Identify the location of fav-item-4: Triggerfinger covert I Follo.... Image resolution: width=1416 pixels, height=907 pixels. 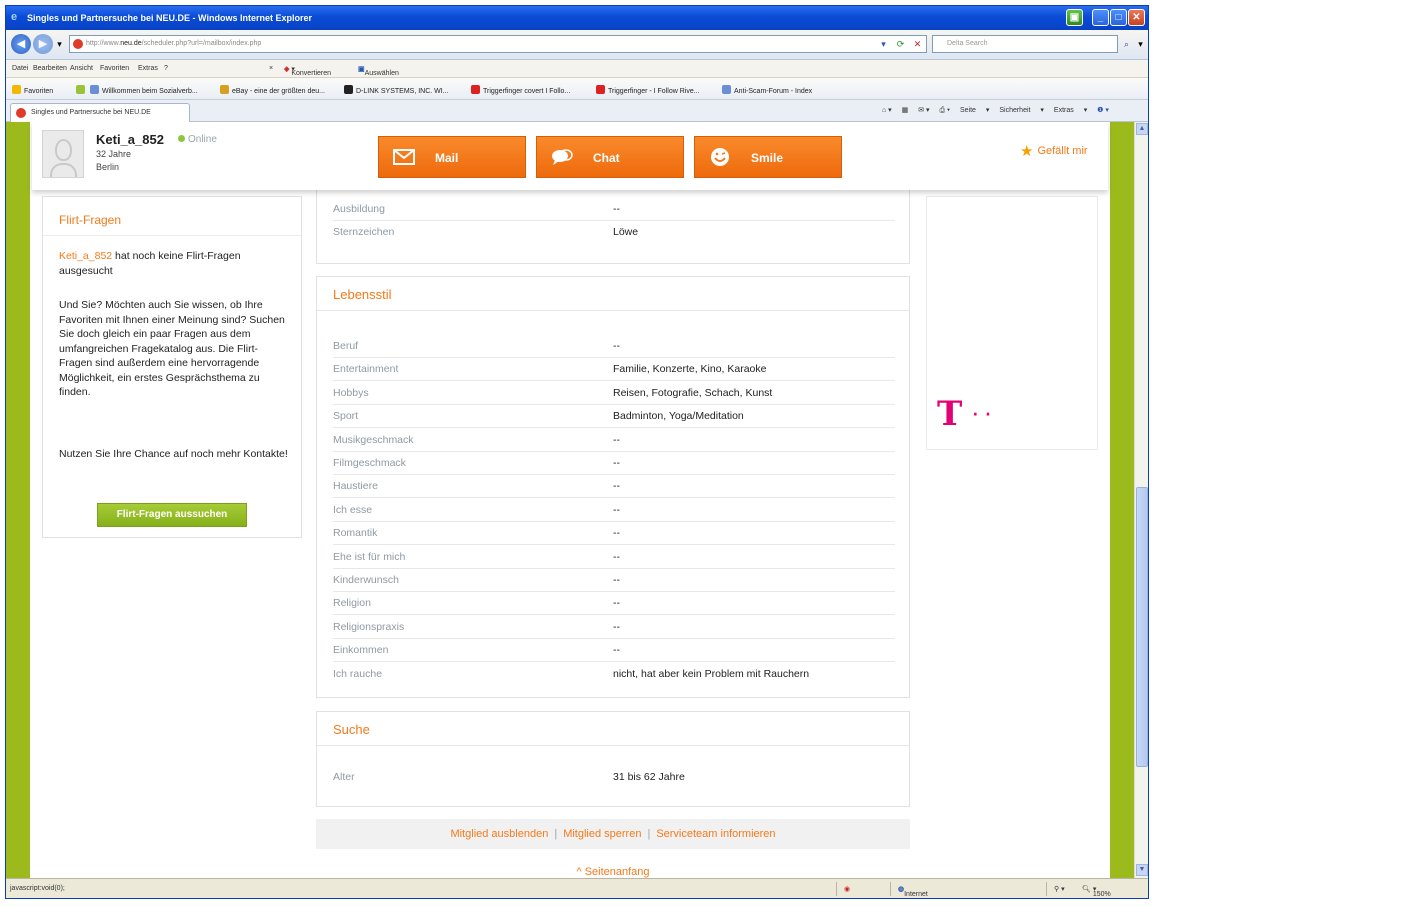
(520, 90).